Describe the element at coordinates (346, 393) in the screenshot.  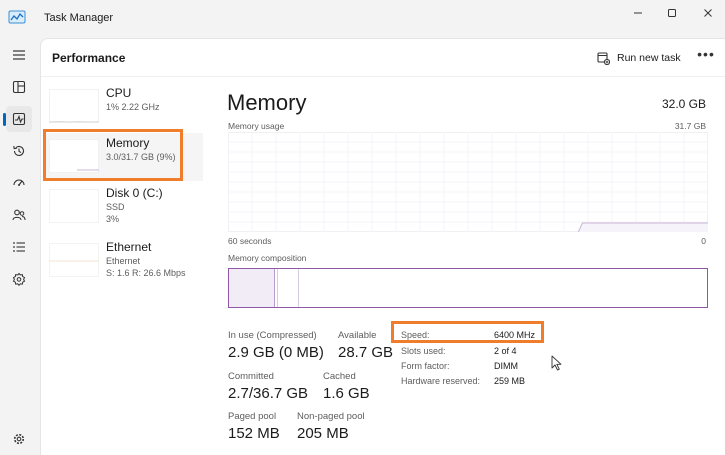
I see `cached-value: 1.6 GB` at that location.